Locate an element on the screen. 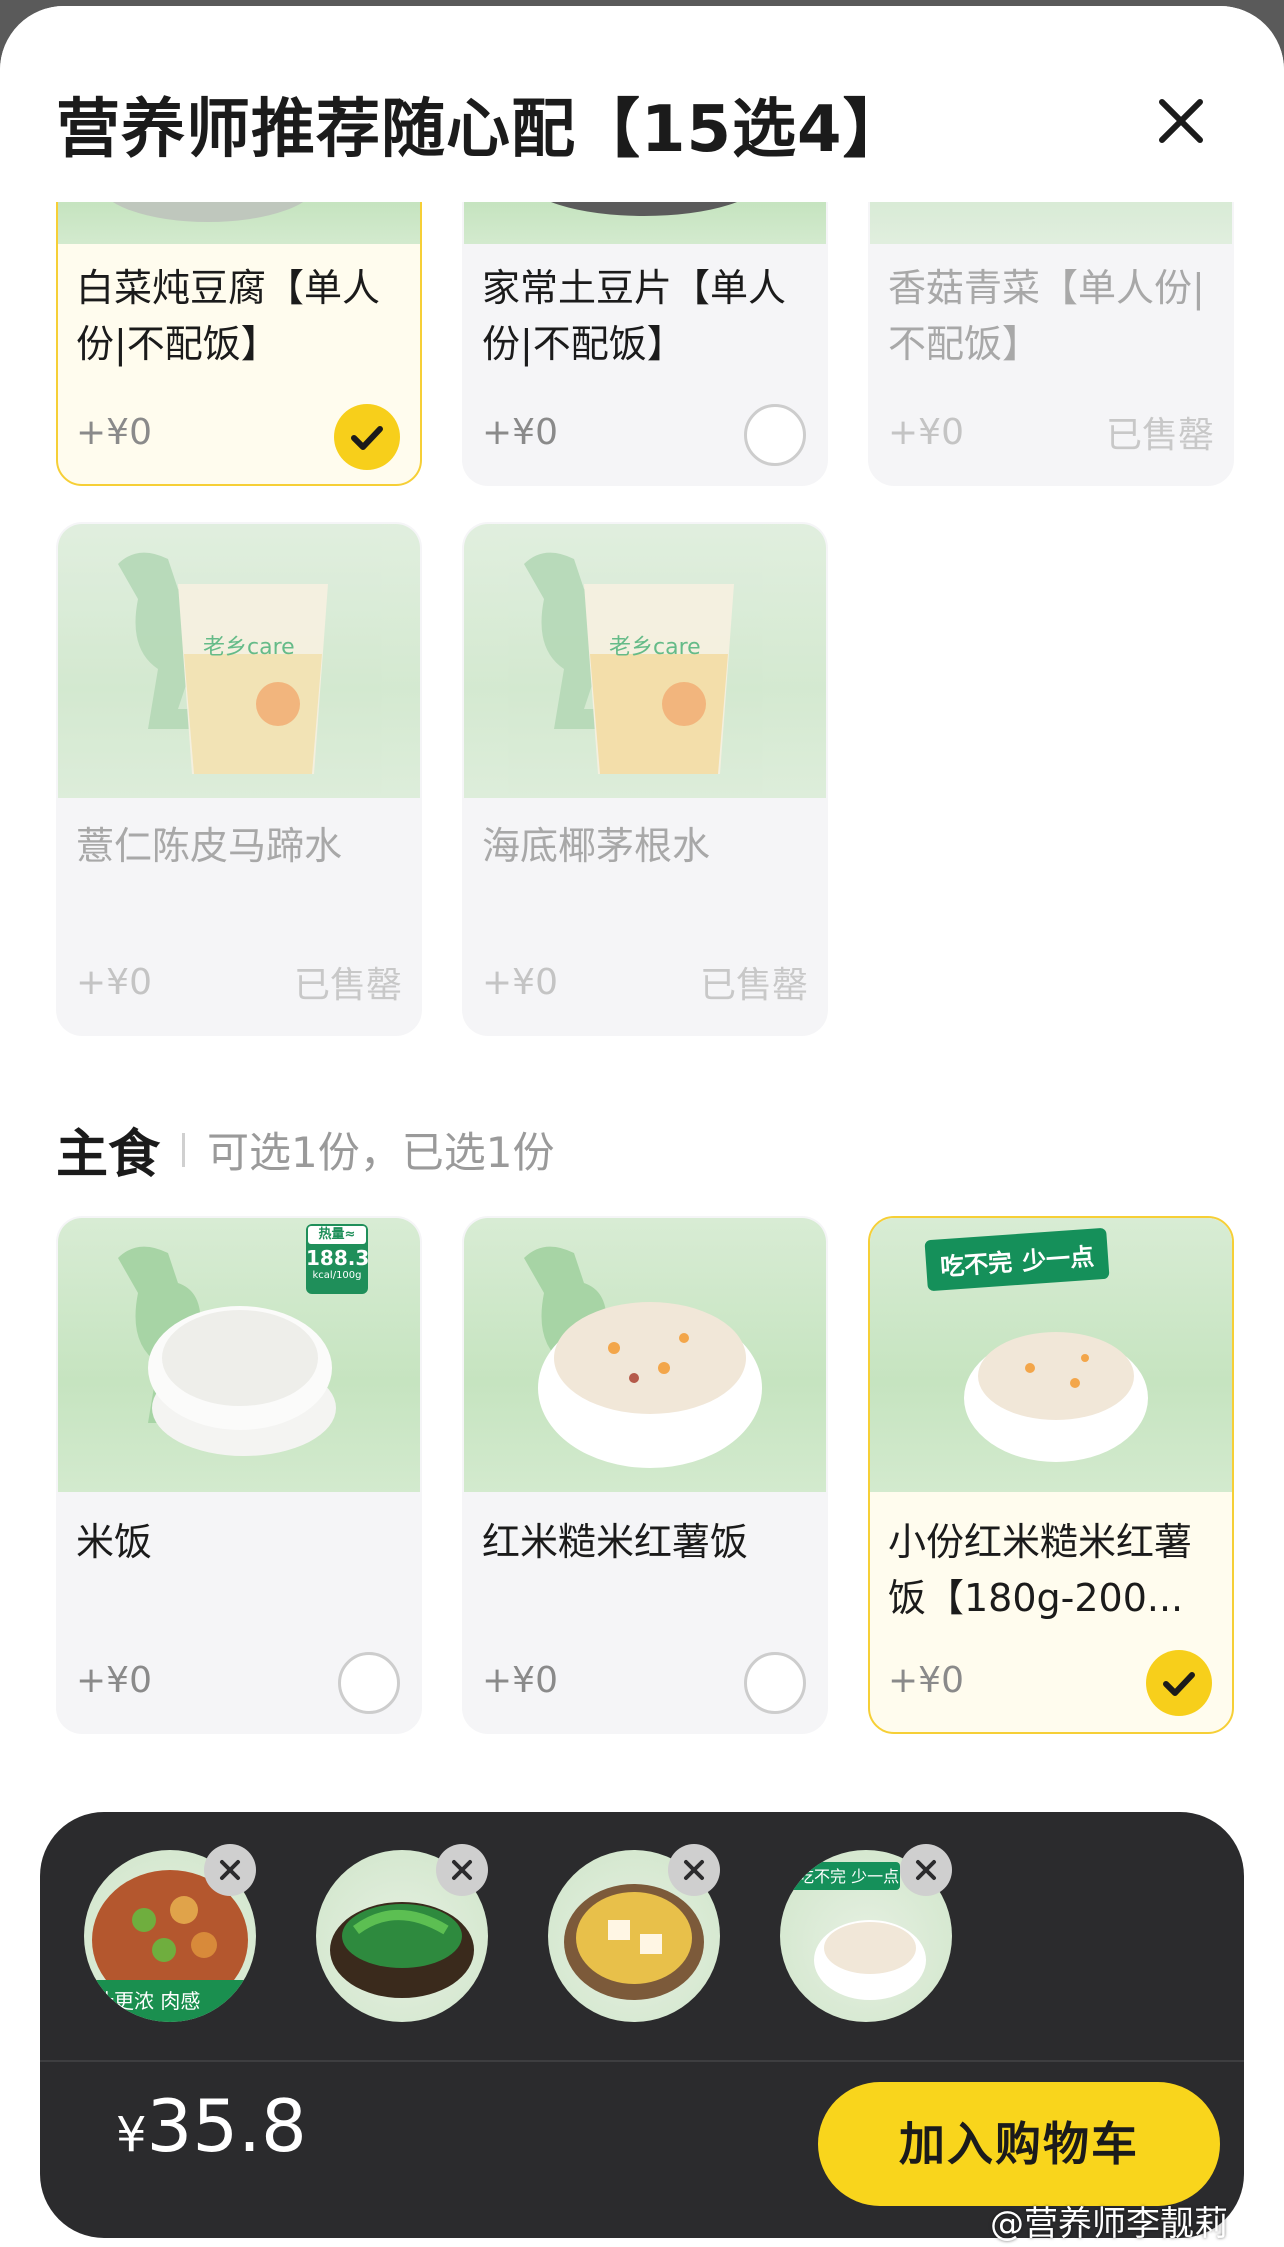 Image resolution: width=1284 pixels, height=2247 pixels. sheet-header: 营养师推荐随心配【15选4】 is located at coordinates (642, 104).